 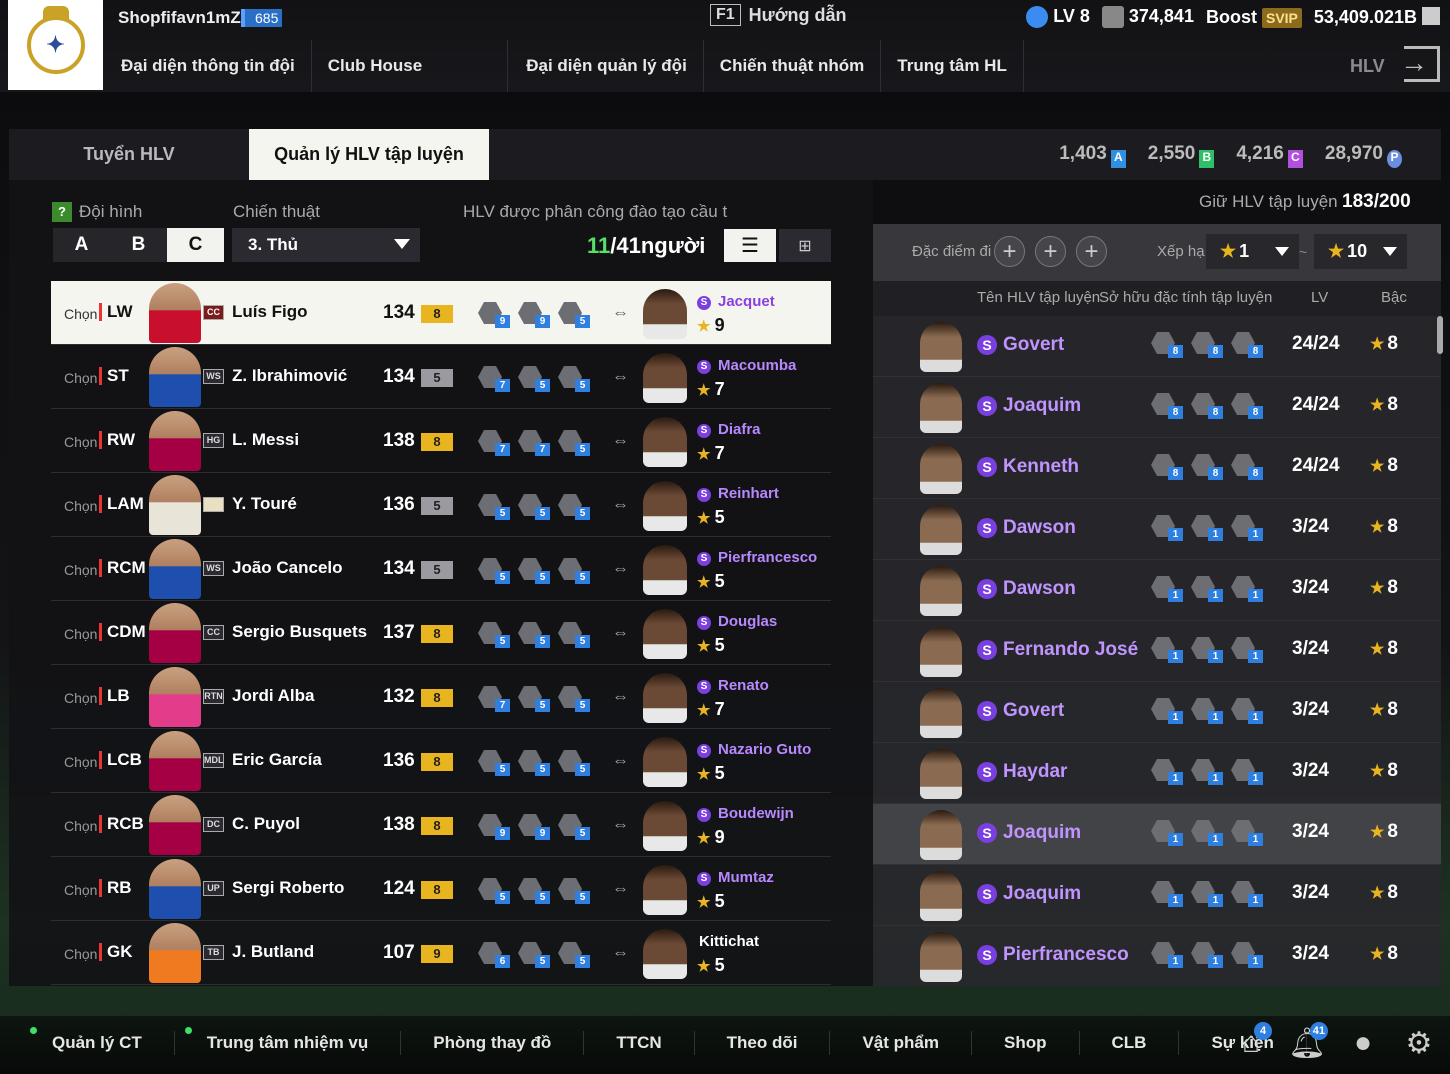 What do you see at coordinates (81, 245) in the screenshot?
I see `formation-option-a: A` at bounding box center [81, 245].